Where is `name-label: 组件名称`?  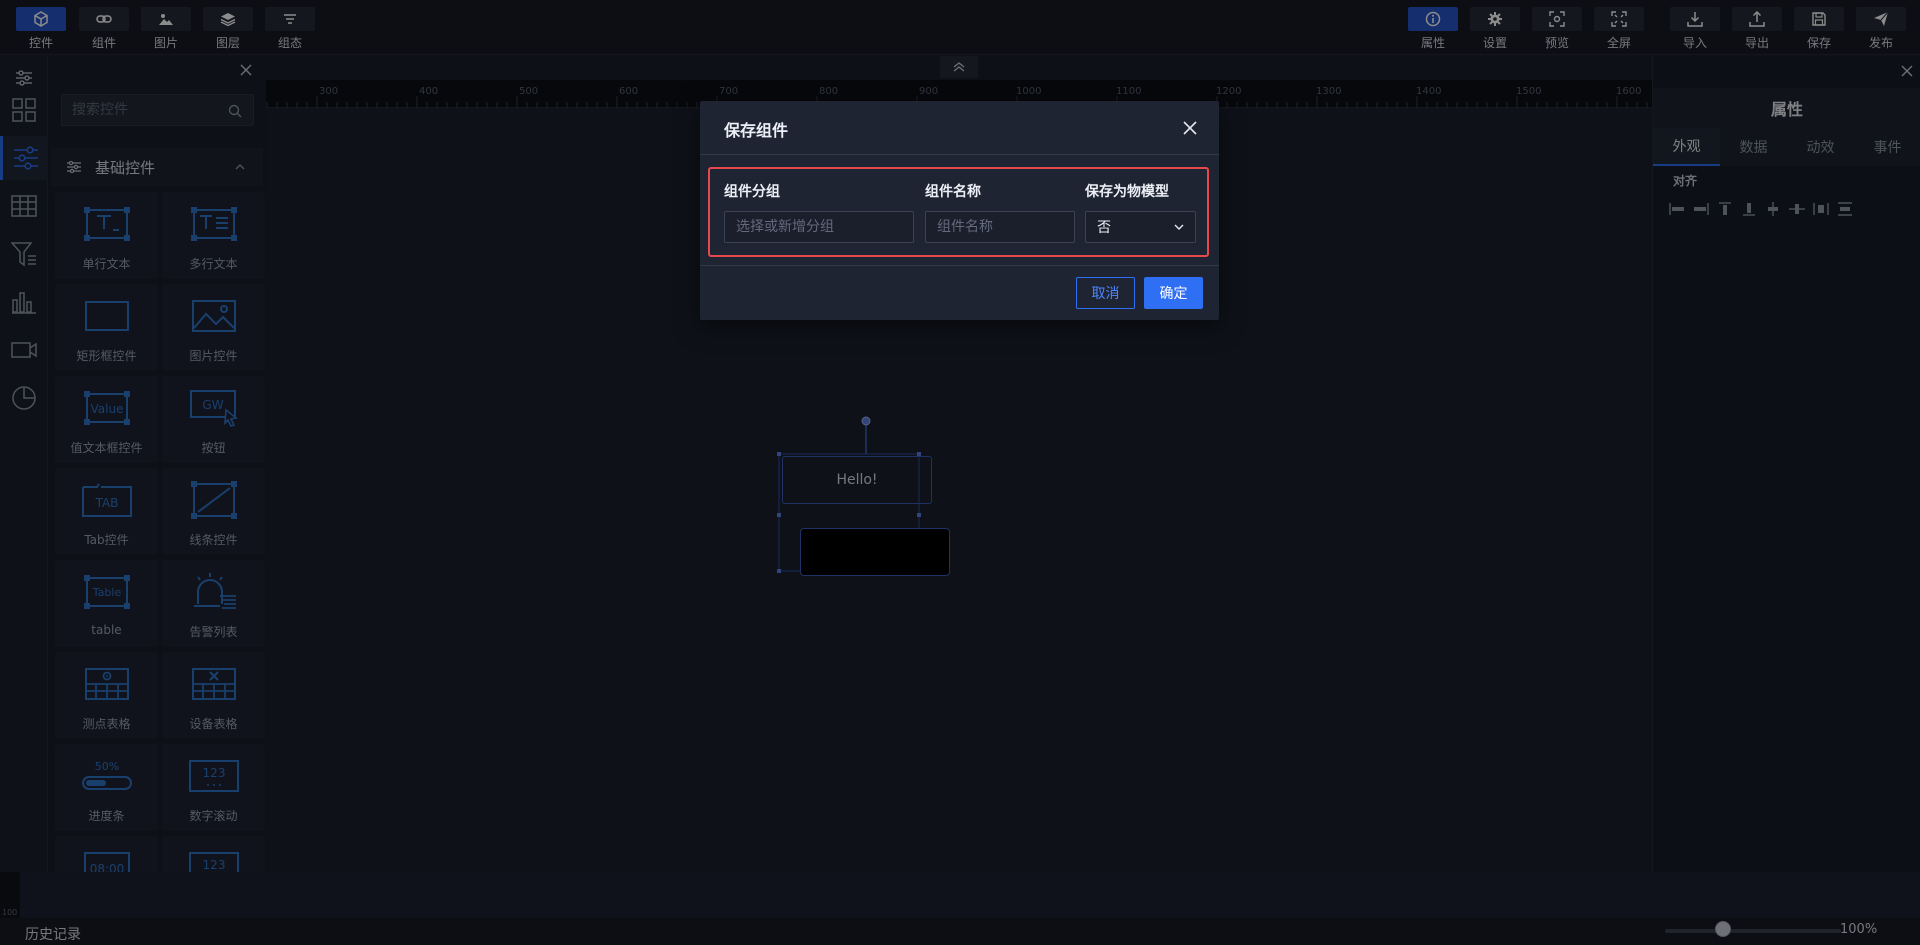 name-label: 组件名称 is located at coordinates (953, 192).